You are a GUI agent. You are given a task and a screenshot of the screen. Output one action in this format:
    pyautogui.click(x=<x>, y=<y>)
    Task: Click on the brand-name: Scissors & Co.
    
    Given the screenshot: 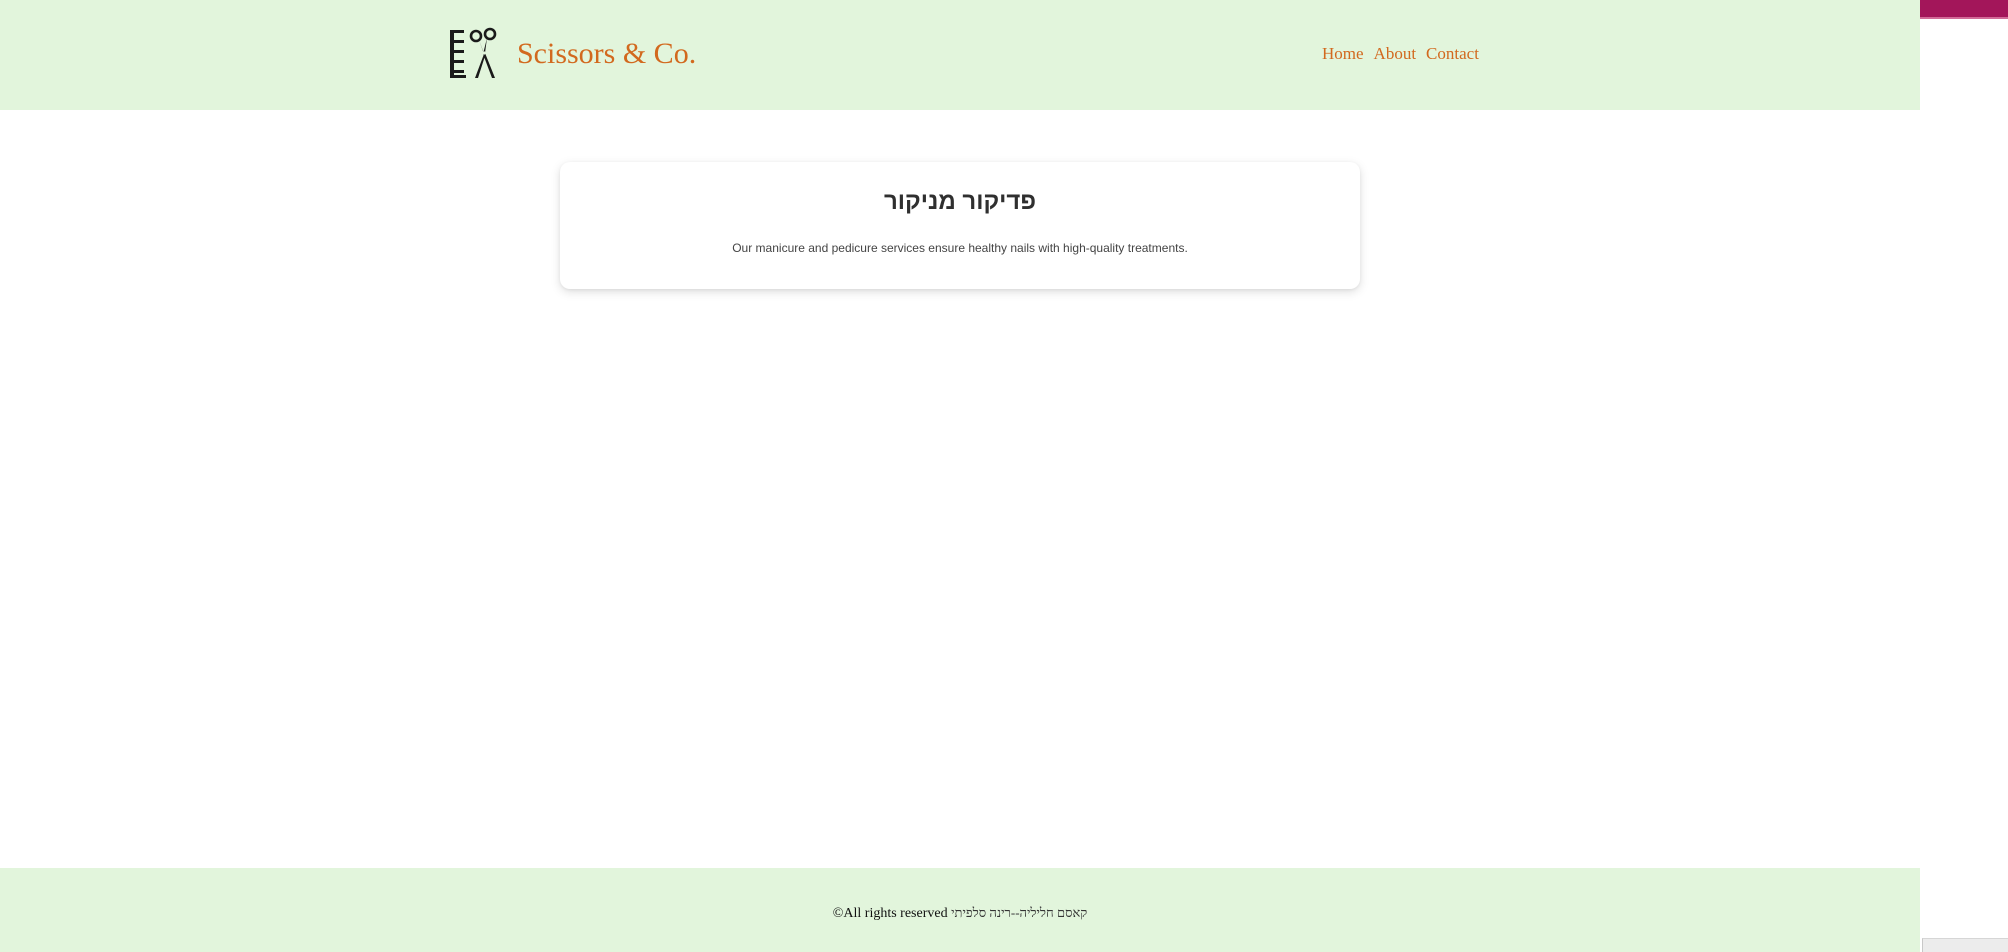 What is the action you would take?
    pyautogui.click(x=607, y=53)
    